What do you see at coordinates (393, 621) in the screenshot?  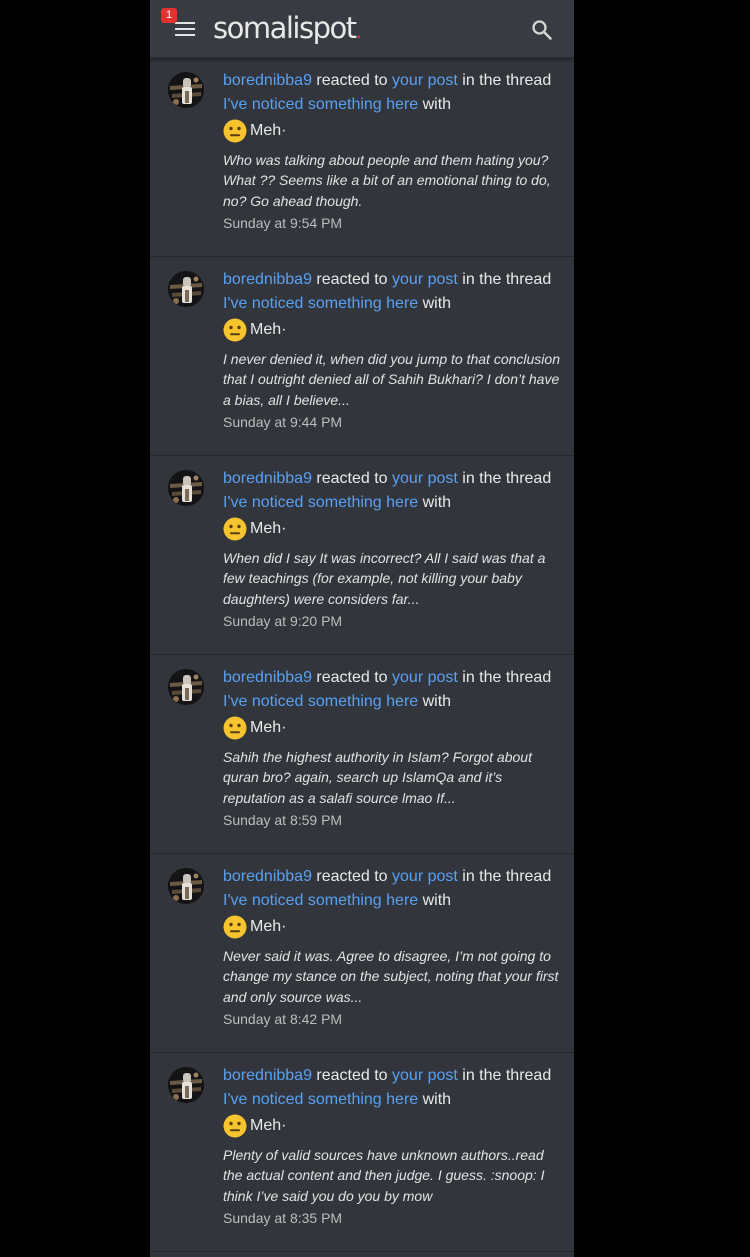 I see `alert-timestamp: Sunday at 9:20 PM` at bounding box center [393, 621].